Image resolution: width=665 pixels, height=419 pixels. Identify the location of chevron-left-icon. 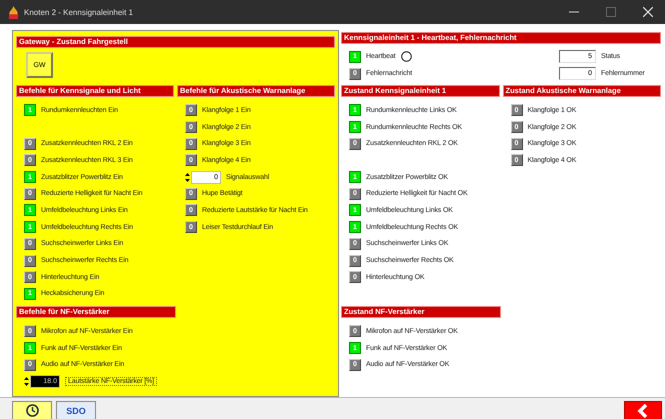
(643, 411).